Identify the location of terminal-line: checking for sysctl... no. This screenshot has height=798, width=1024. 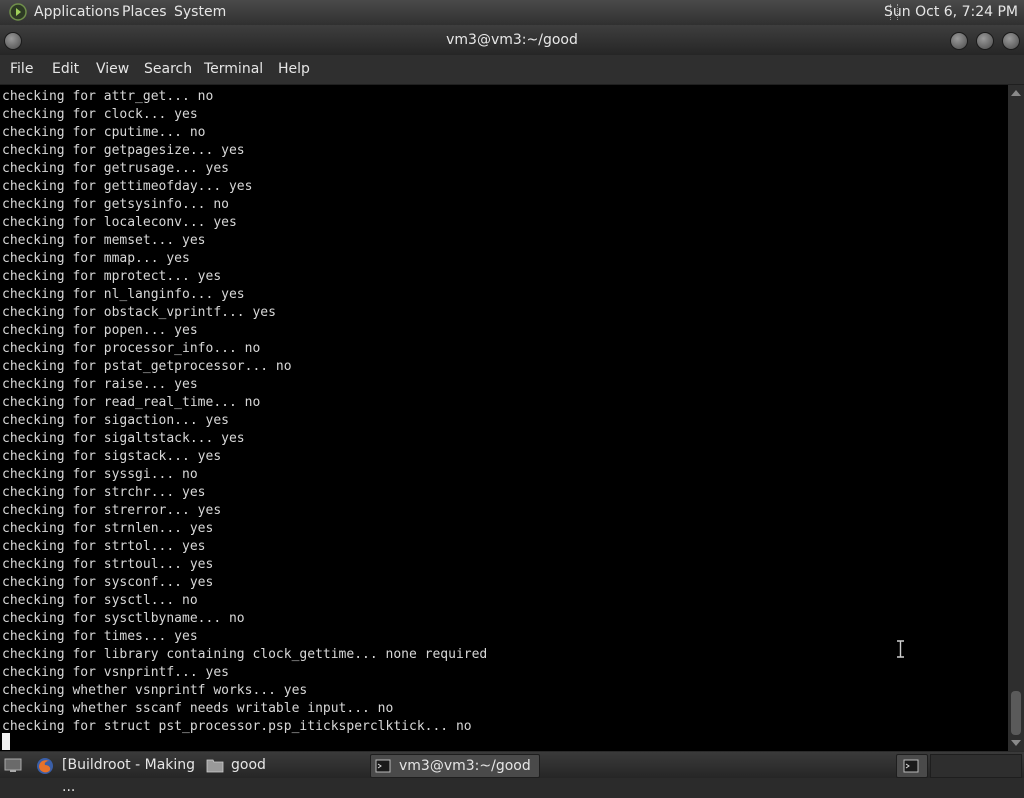
(100, 600).